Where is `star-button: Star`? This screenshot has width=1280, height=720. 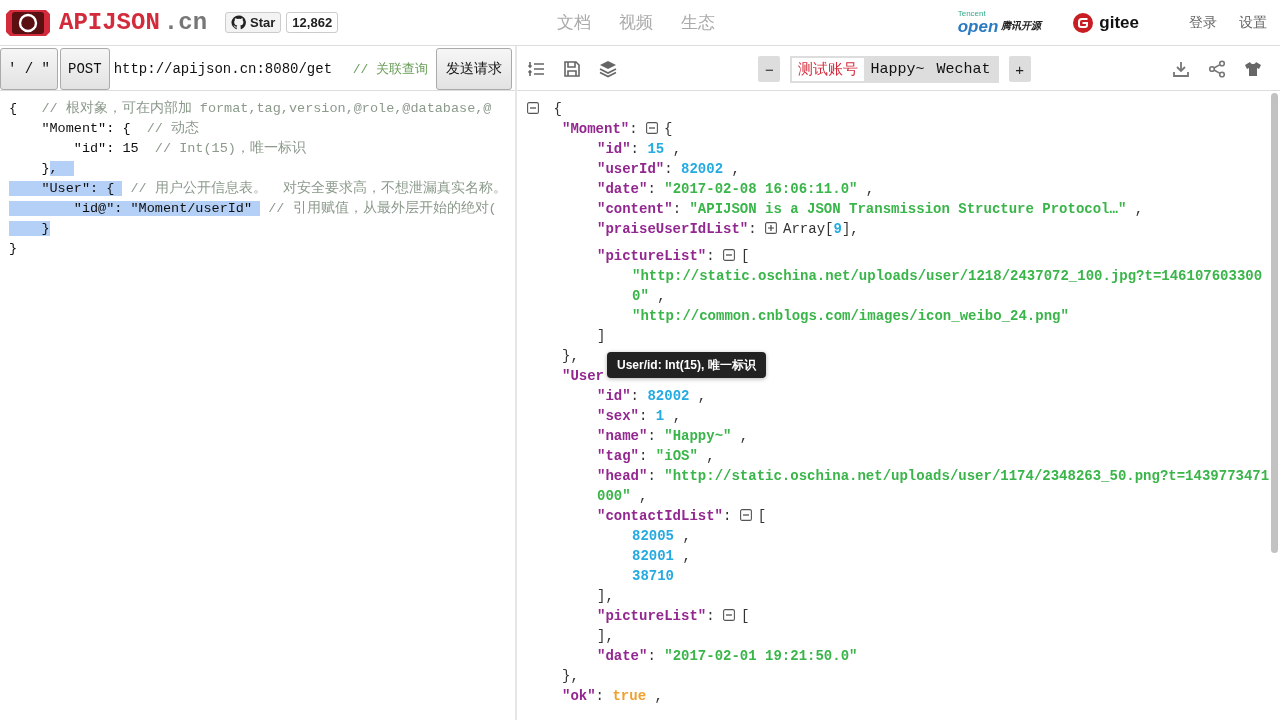 star-button: Star is located at coordinates (253, 22).